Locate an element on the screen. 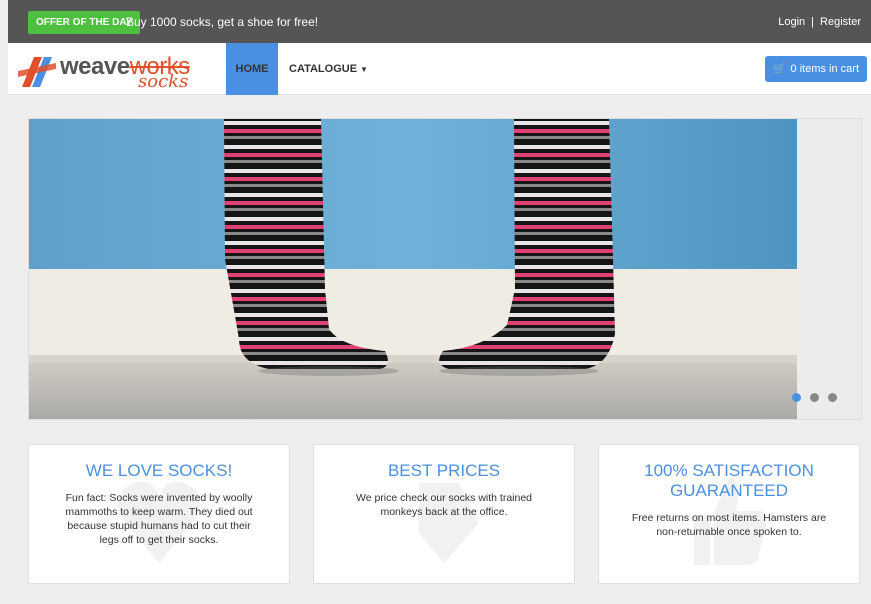 The height and width of the screenshot is (604, 871). feature-title: BEST PRICES is located at coordinates (444, 470).